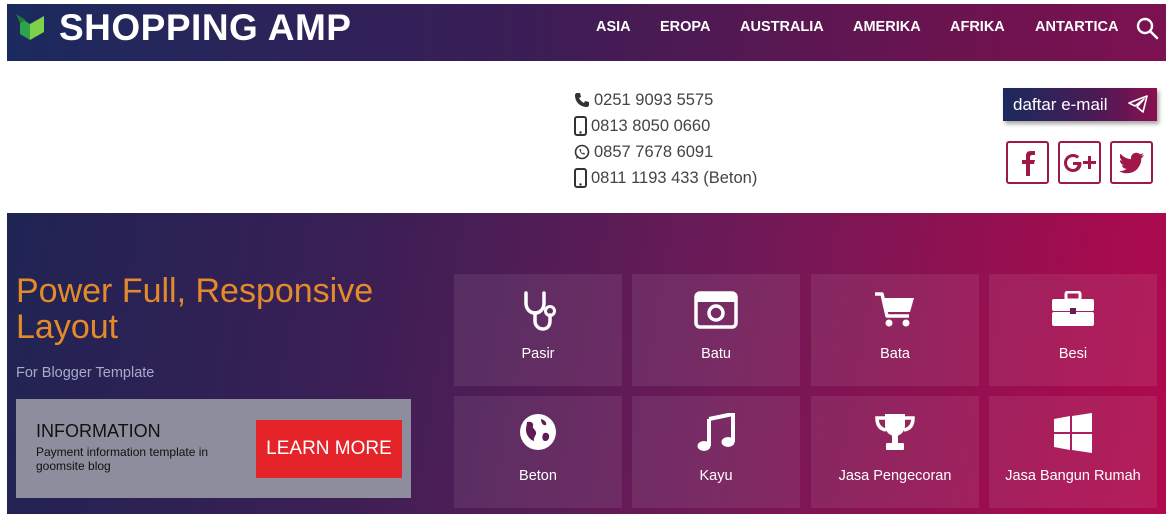 The width and height of the screenshot is (1170, 518). Describe the element at coordinates (895, 330) in the screenshot. I see `tile-bata: Bata` at that location.